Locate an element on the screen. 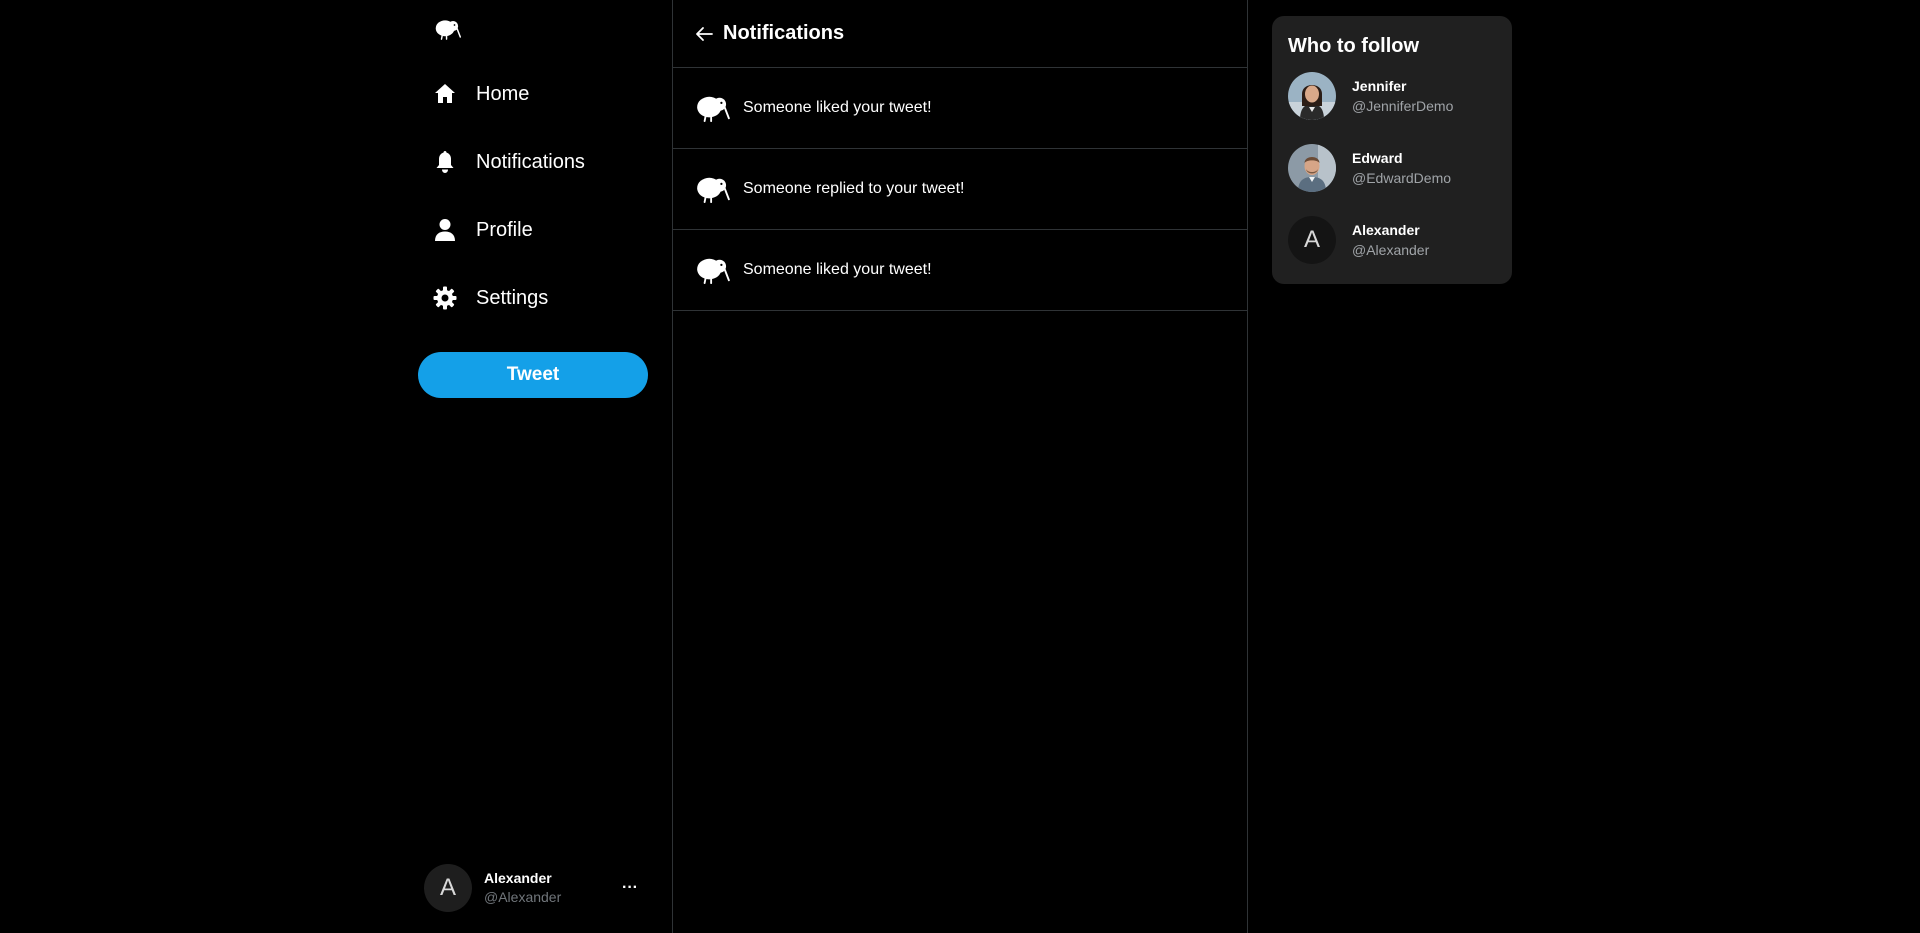 The width and height of the screenshot is (1920, 933). account-switcher: A Alexander @Alexander ··· is located at coordinates (536, 888).